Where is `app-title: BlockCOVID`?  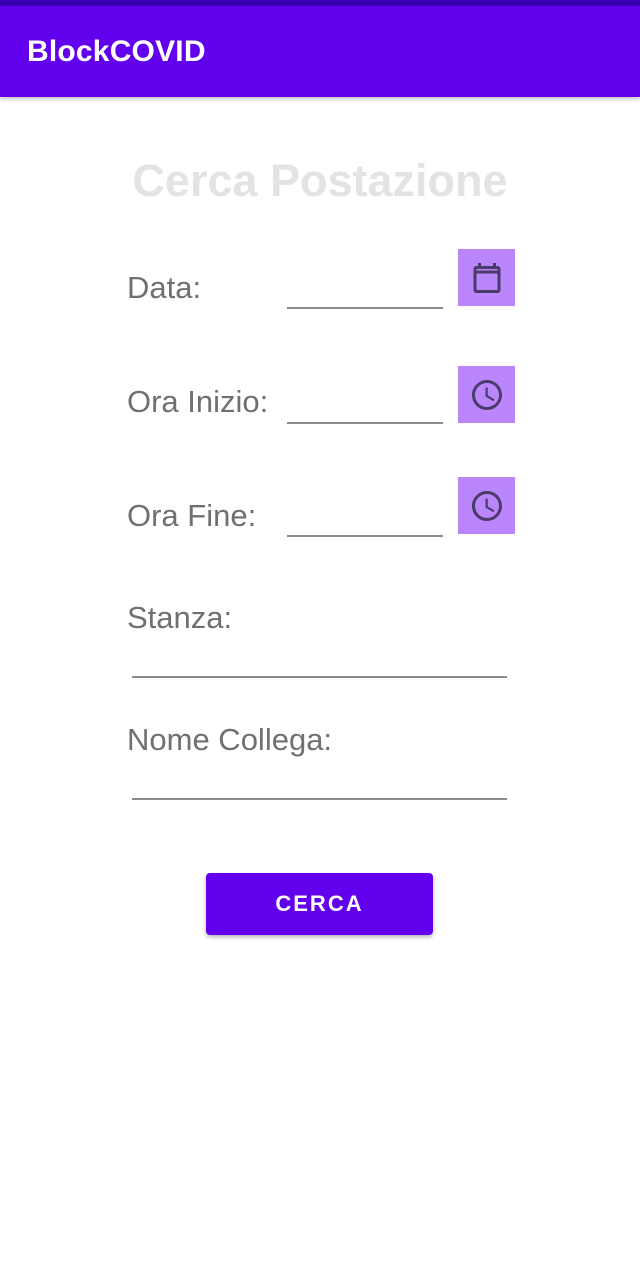
app-title: BlockCOVID is located at coordinates (116, 51).